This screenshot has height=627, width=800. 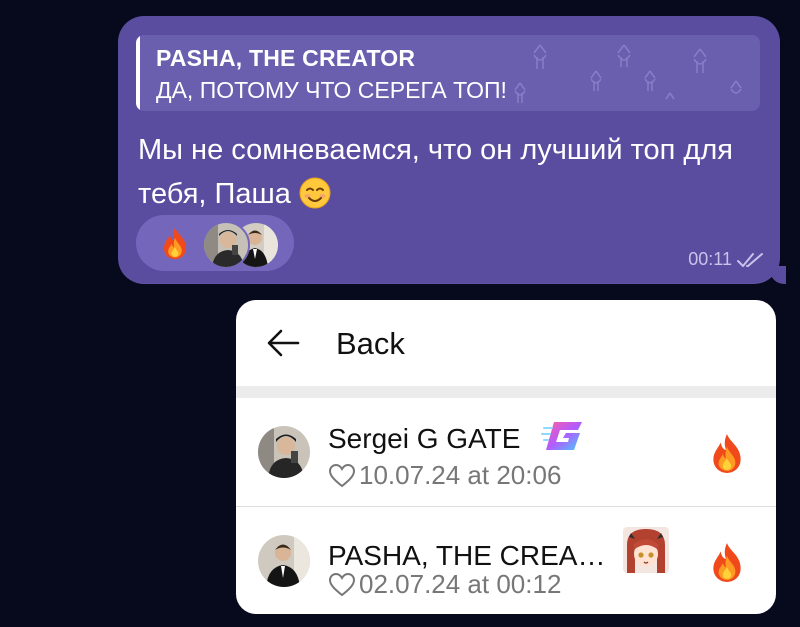 I want to click on reactor-name: Sergei G GATE, so click(x=424, y=438).